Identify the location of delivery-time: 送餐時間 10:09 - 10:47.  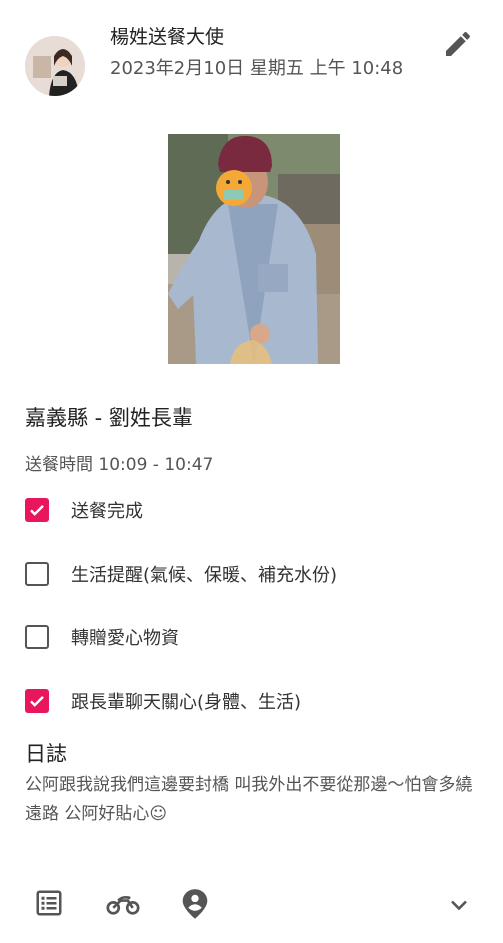
(119, 465).